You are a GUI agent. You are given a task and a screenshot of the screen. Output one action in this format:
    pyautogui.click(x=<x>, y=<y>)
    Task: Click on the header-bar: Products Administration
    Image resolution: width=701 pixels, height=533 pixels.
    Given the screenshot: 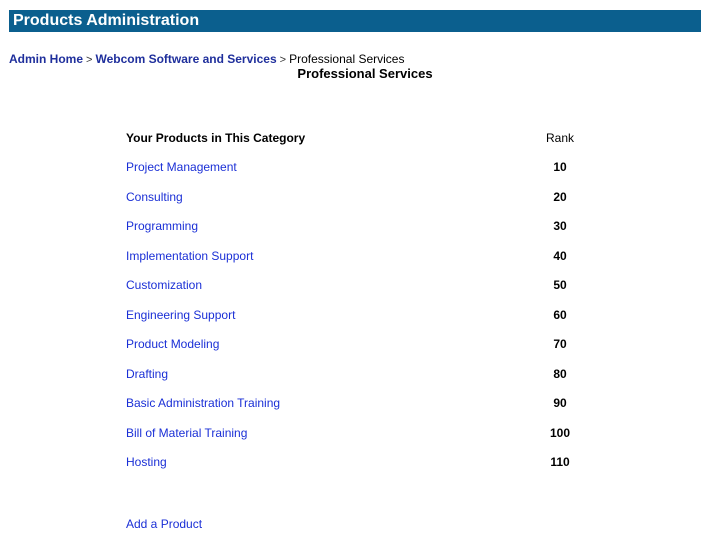 What is the action you would take?
    pyautogui.click(x=355, y=21)
    